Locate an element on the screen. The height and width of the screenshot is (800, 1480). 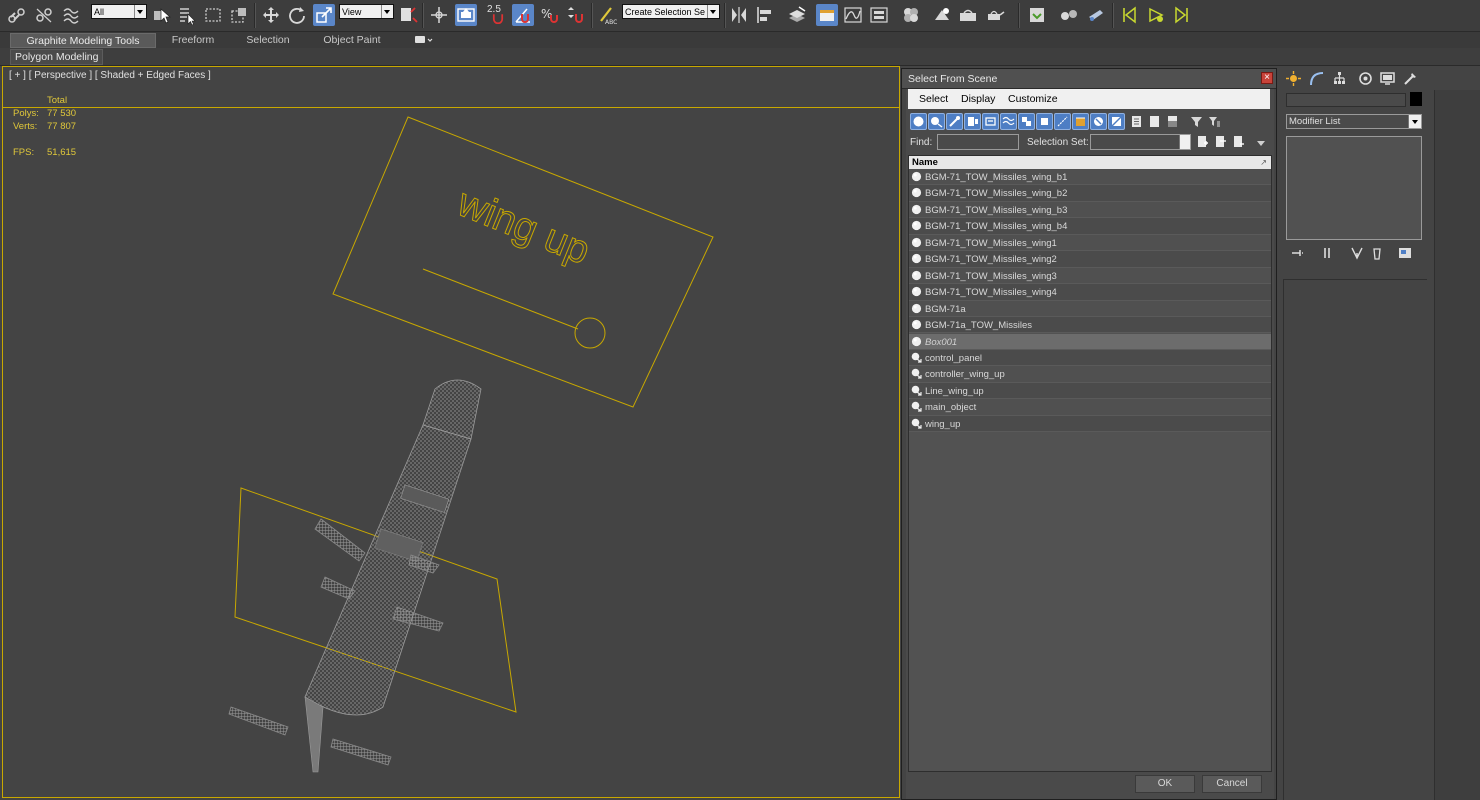
close-icon: × is located at coordinates (1267, 78).